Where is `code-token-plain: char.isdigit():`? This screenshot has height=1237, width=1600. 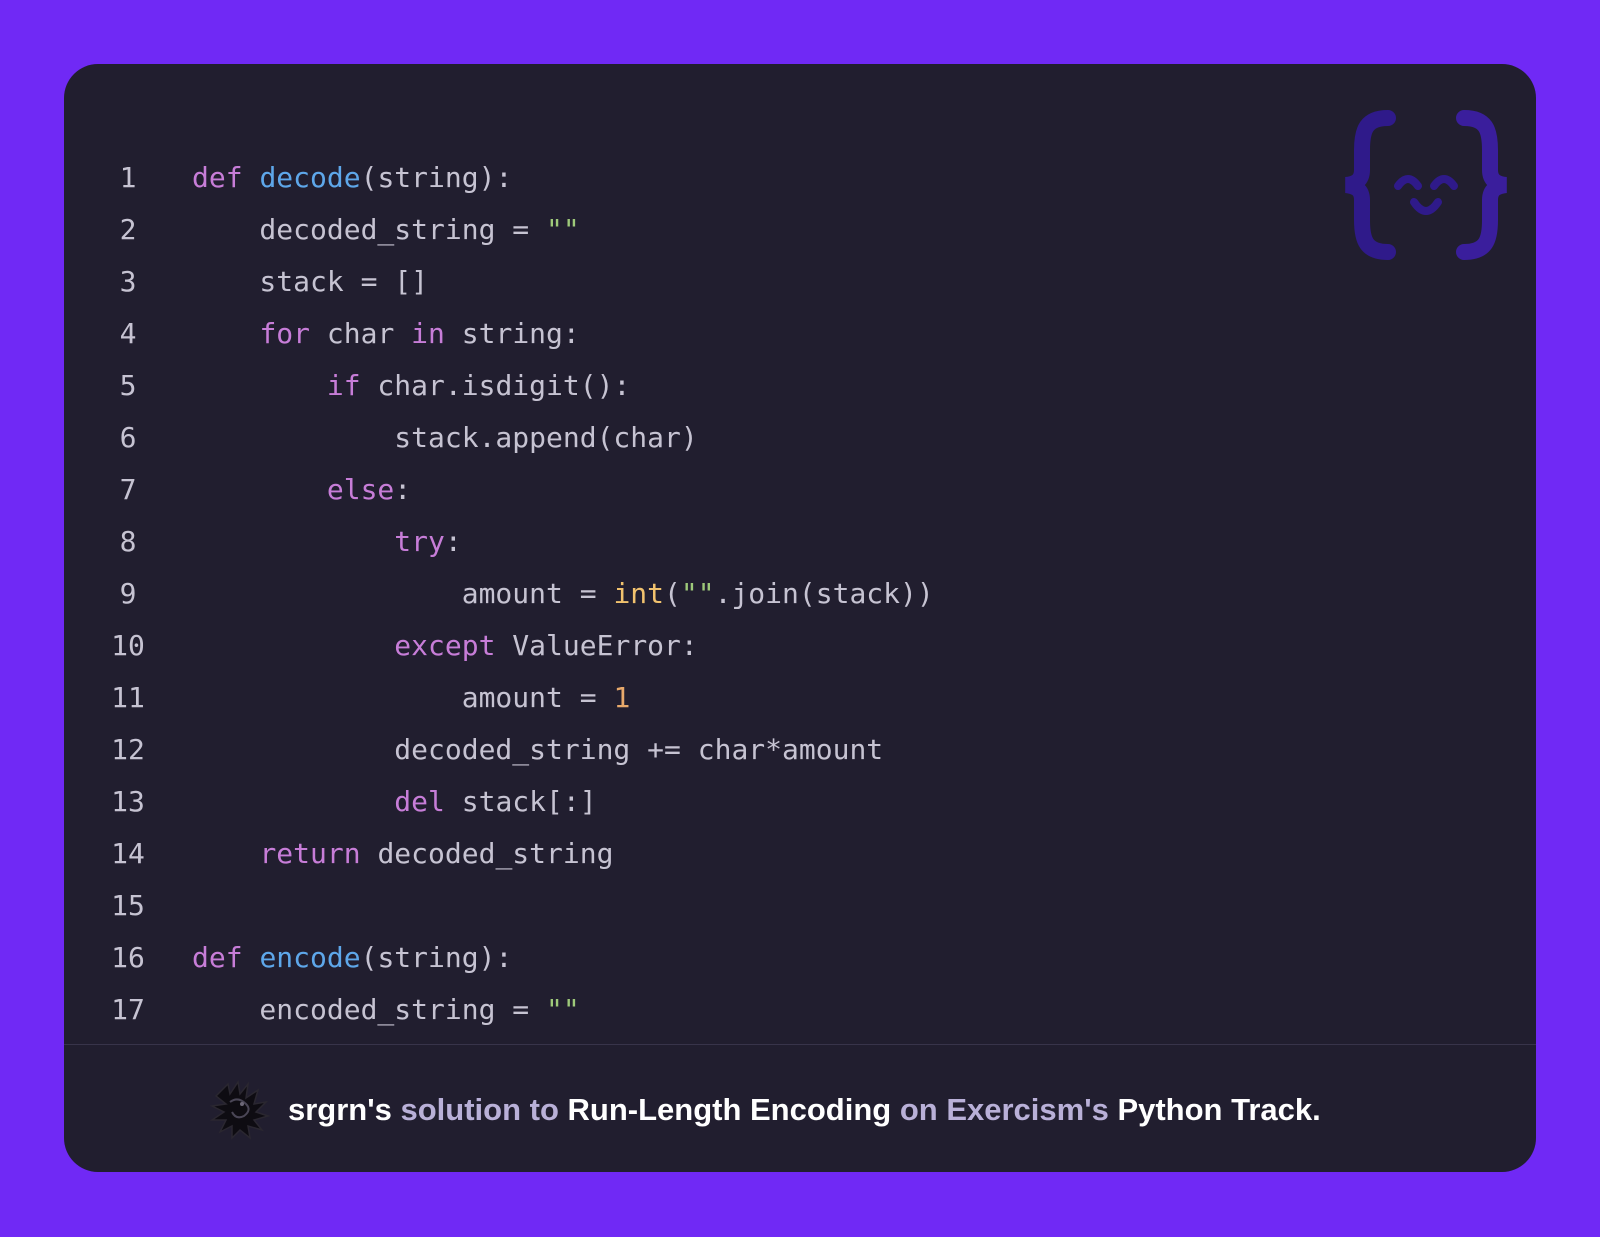
code-token-plain: char.isdigit(): is located at coordinates (495, 385).